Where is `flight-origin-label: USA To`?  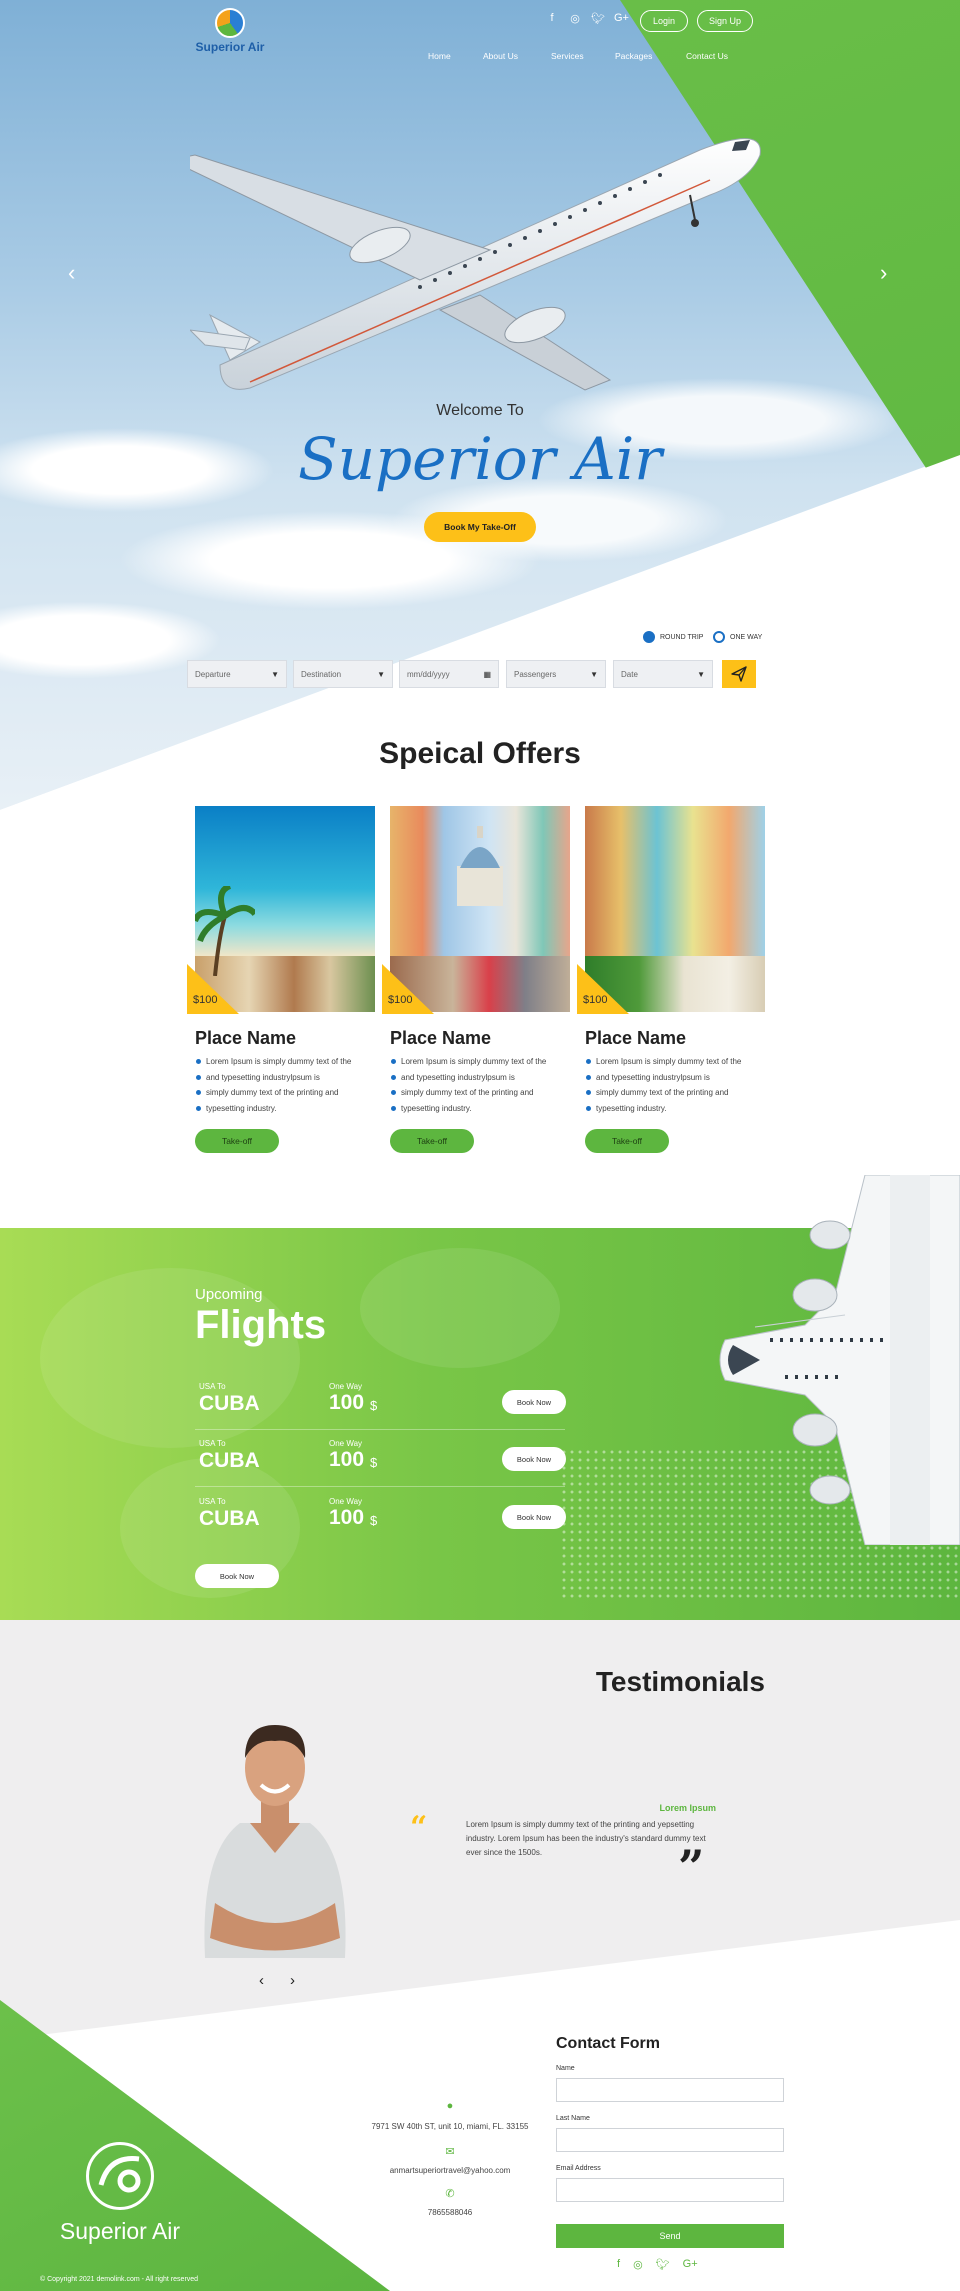
flight-origin-label: USA To is located at coordinates (212, 1501).